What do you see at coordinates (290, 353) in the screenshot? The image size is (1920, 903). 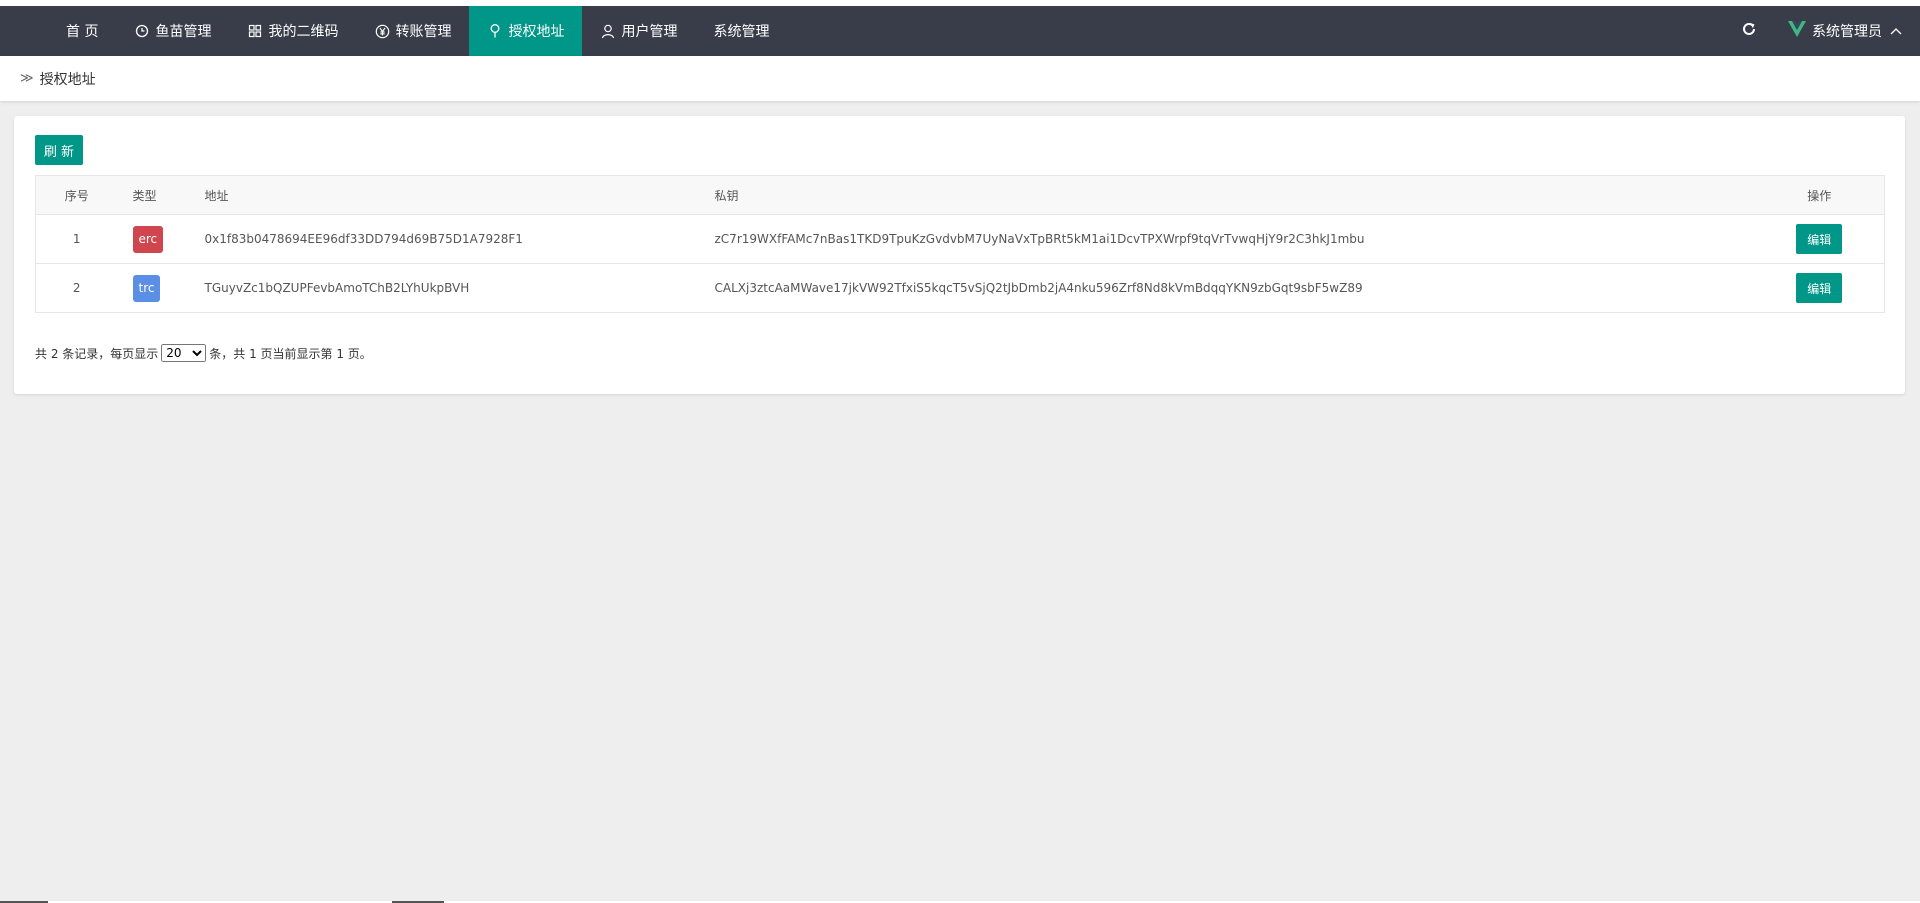 I see `pager-suffix: 条，共 1 页当前显示第 1 页。` at bounding box center [290, 353].